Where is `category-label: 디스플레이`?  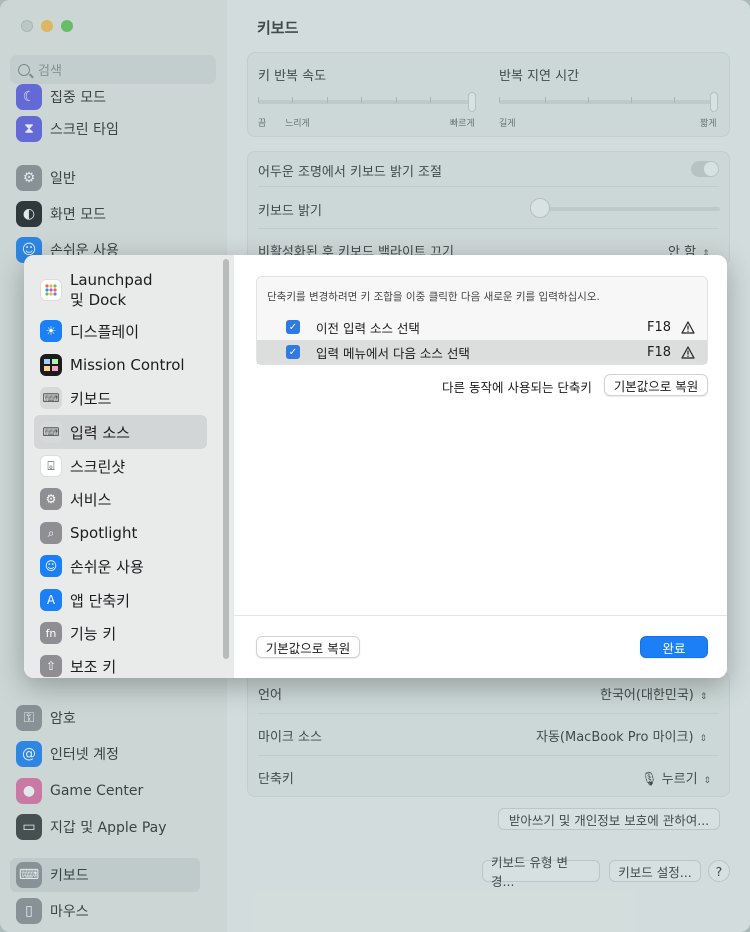
category-label: 디스플레이 is located at coordinates (105, 331).